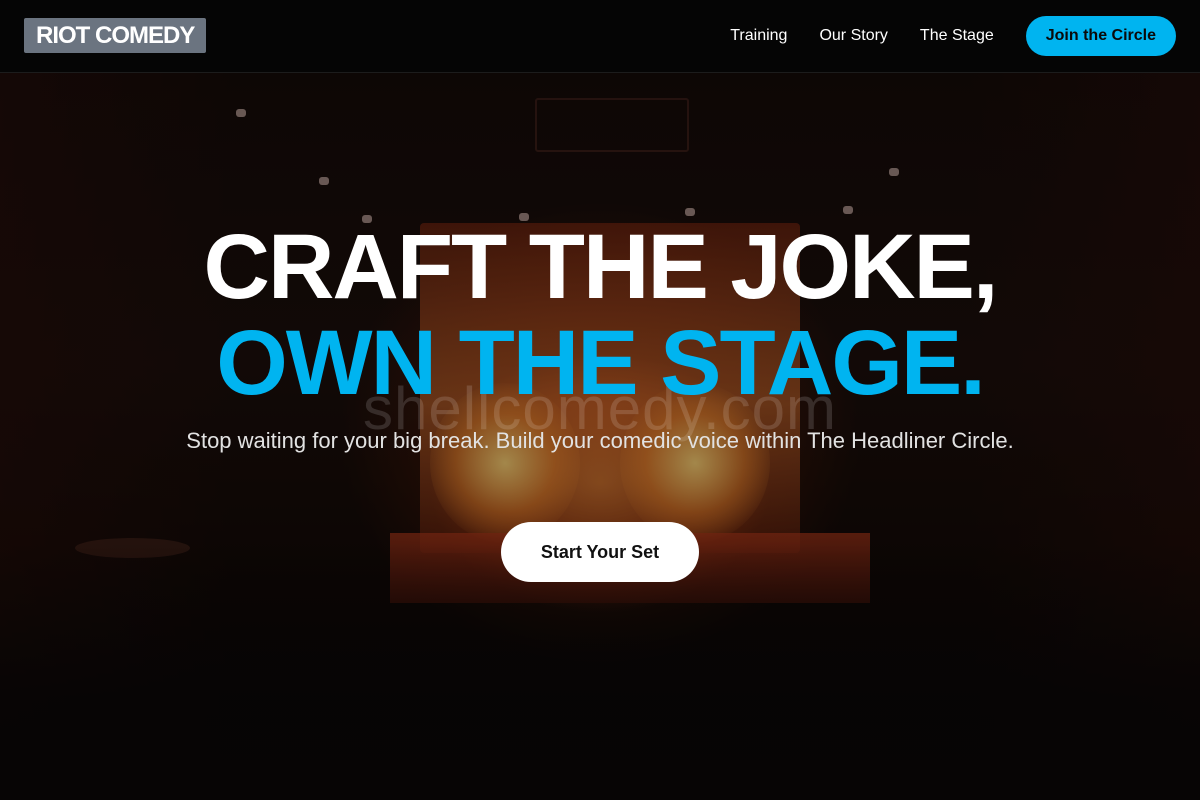 Image resolution: width=1200 pixels, height=800 pixels. I want to click on nav-link-training: Training, so click(758, 36).